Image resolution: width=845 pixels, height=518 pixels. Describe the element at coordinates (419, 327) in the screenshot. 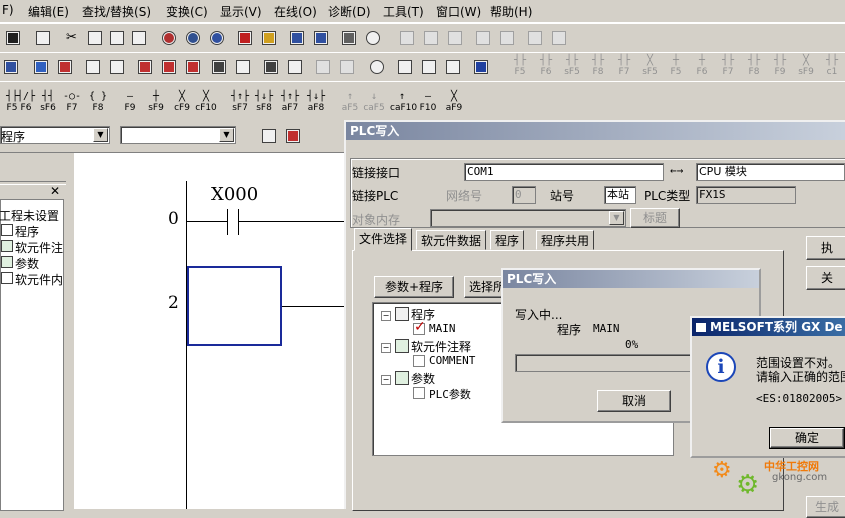

I see `main-checkbox: ✓` at that location.